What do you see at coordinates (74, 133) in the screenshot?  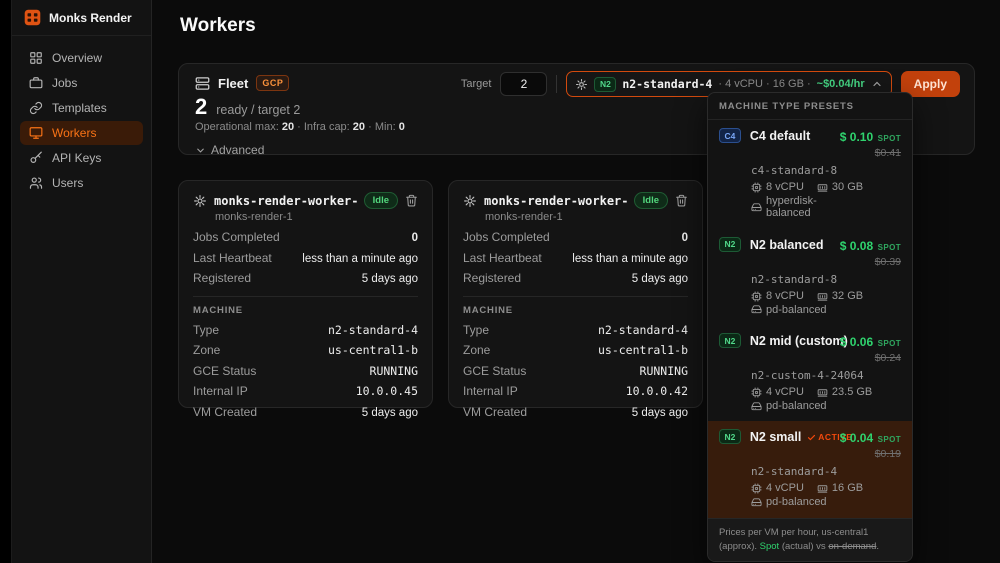 I see `sidebar-item-label: Workers` at bounding box center [74, 133].